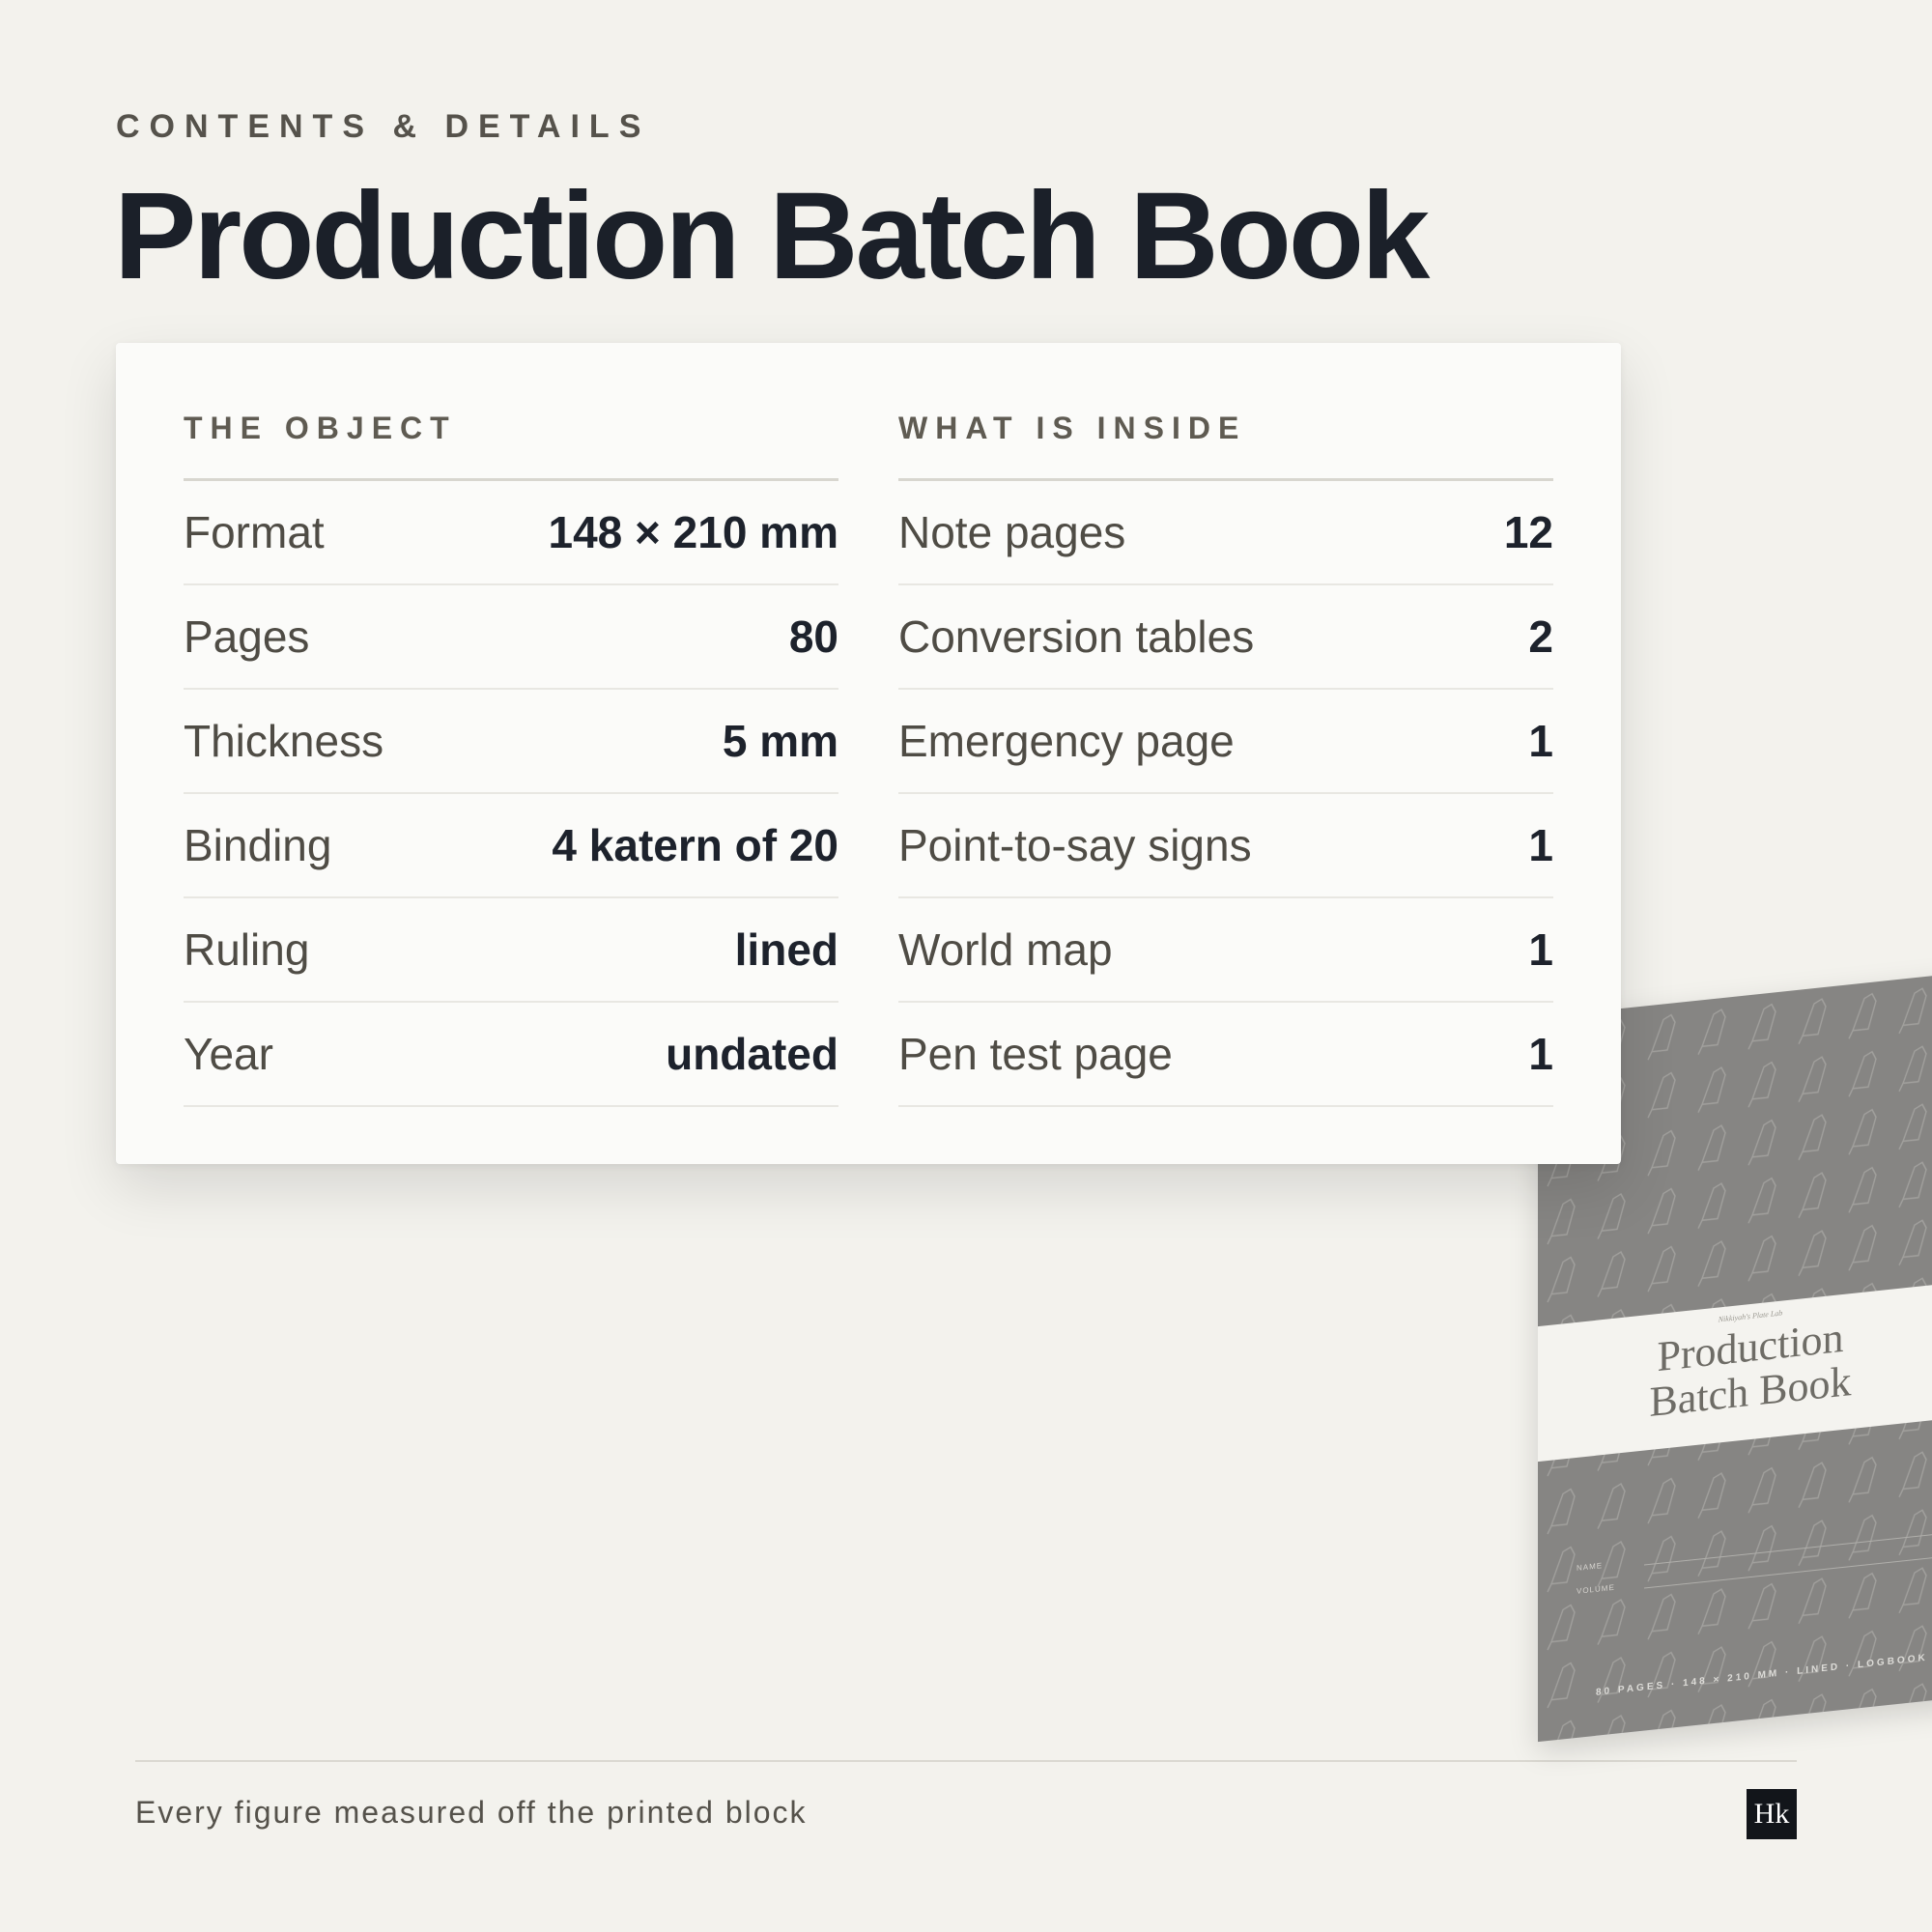  What do you see at coordinates (258, 845) in the screenshot?
I see `spec-label: Binding` at bounding box center [258, 845].